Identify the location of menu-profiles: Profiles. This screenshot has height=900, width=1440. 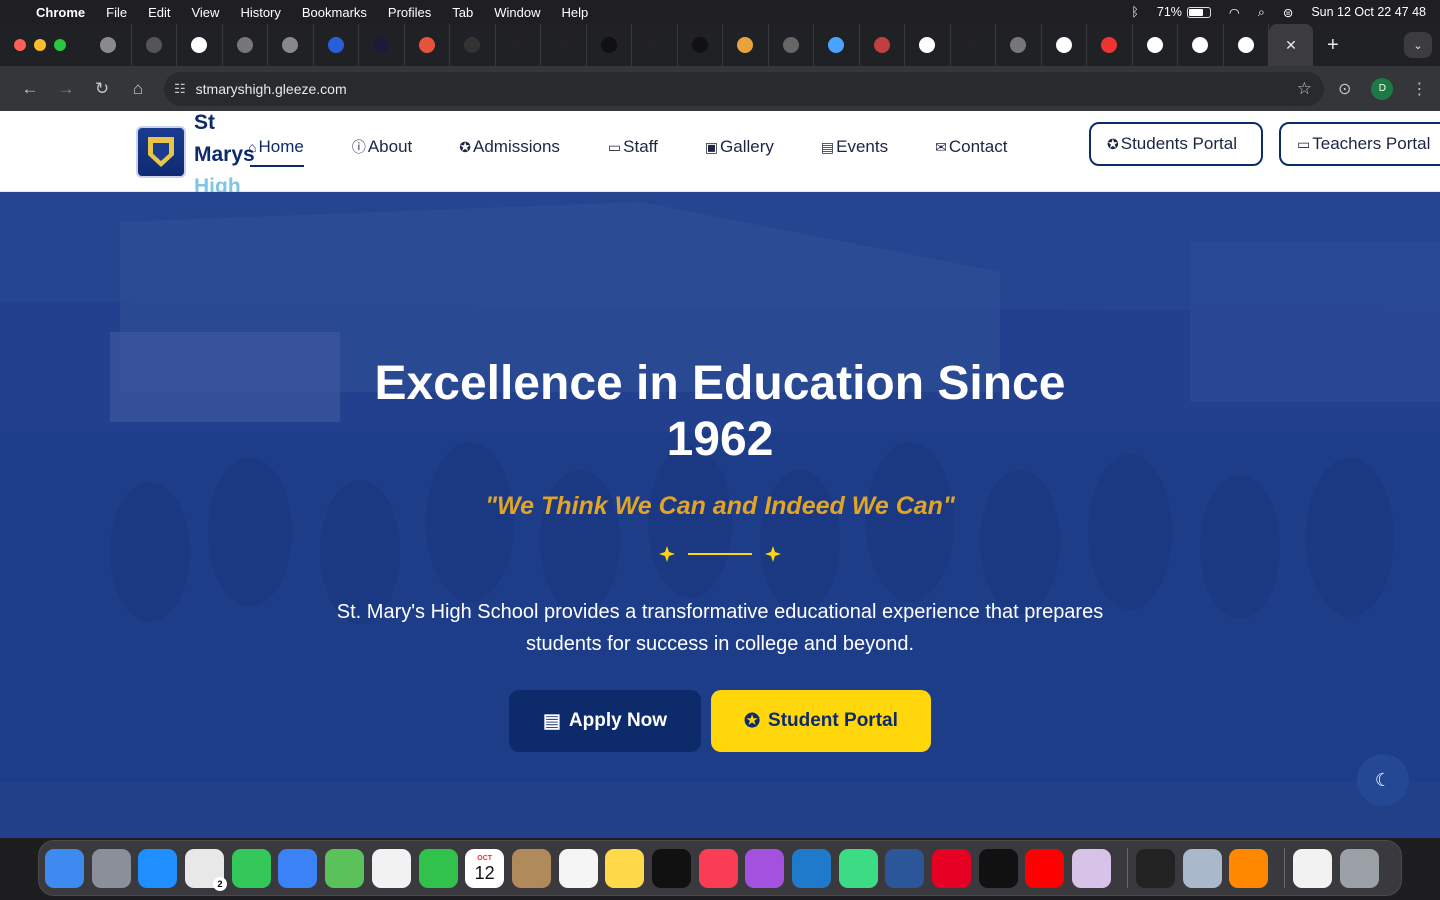
(409, 12).